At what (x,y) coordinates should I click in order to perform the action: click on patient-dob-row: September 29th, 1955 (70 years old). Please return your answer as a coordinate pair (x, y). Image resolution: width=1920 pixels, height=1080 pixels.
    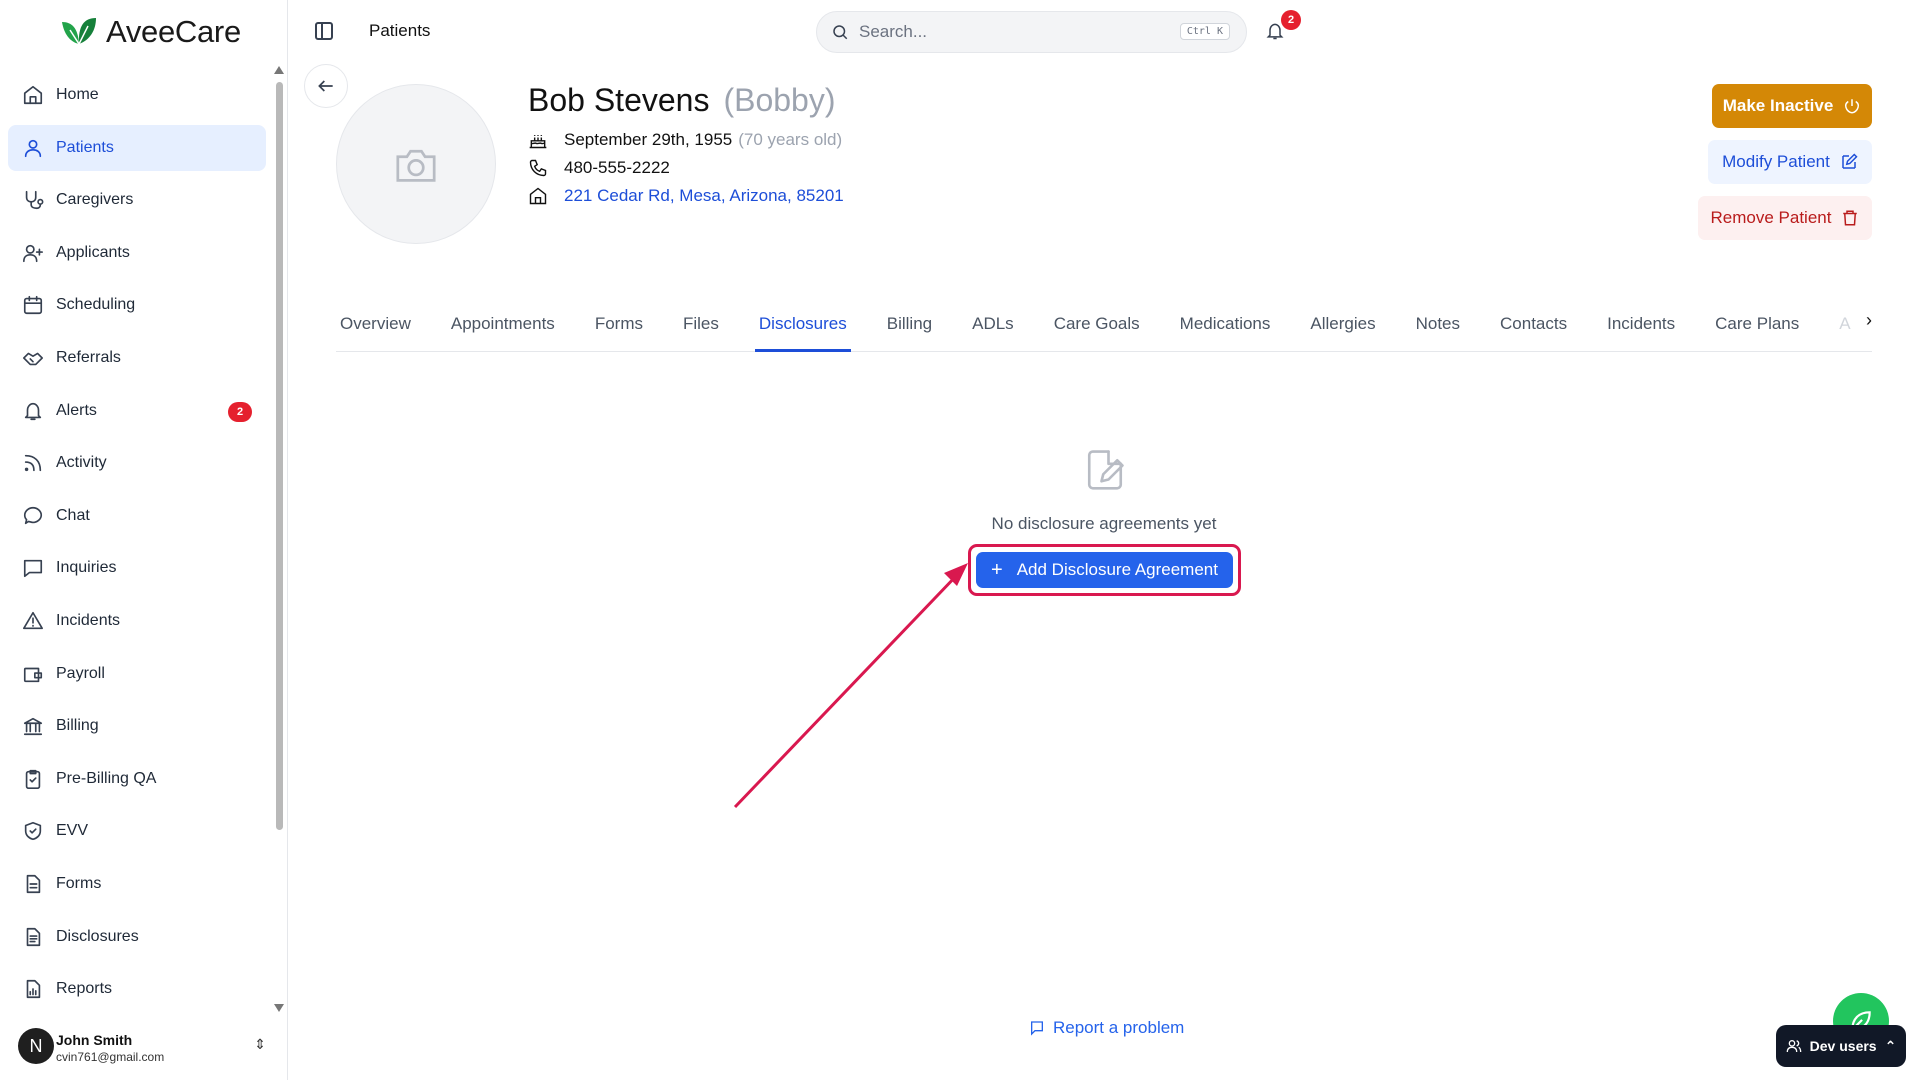
    Looking at the image, I should click on (685, 140).